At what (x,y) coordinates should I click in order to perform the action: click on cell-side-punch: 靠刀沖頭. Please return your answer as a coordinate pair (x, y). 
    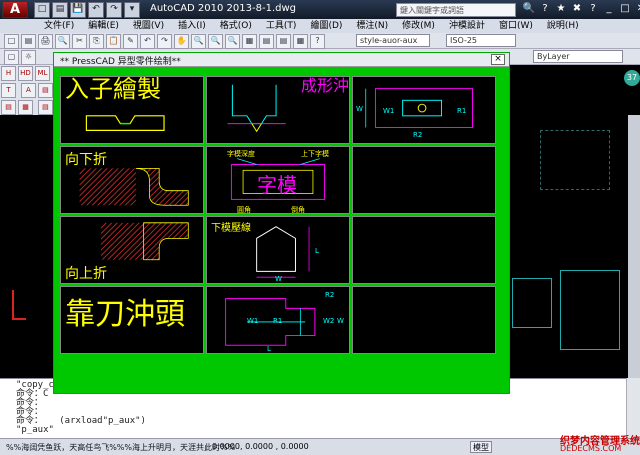
    Looking at the image, I should click on (132, 320).